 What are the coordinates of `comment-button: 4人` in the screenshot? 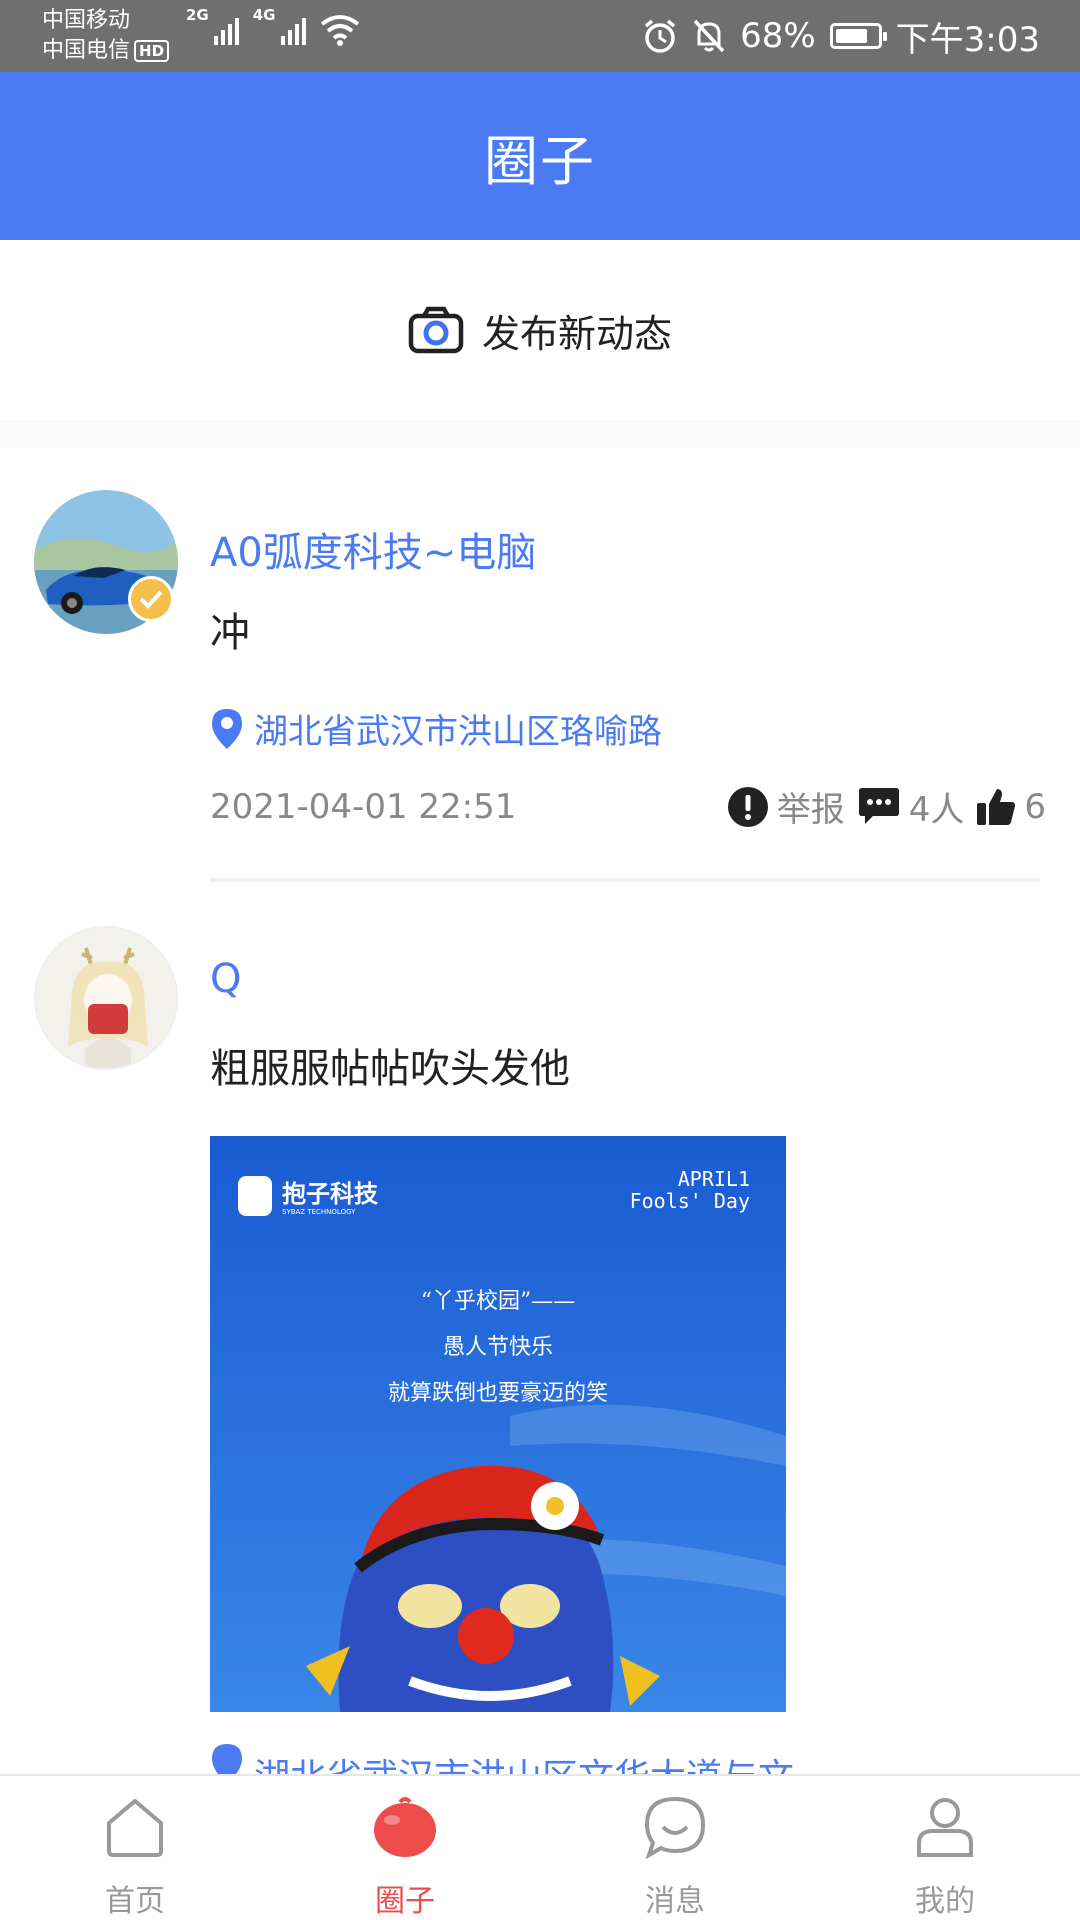 It's located at (911, 806).